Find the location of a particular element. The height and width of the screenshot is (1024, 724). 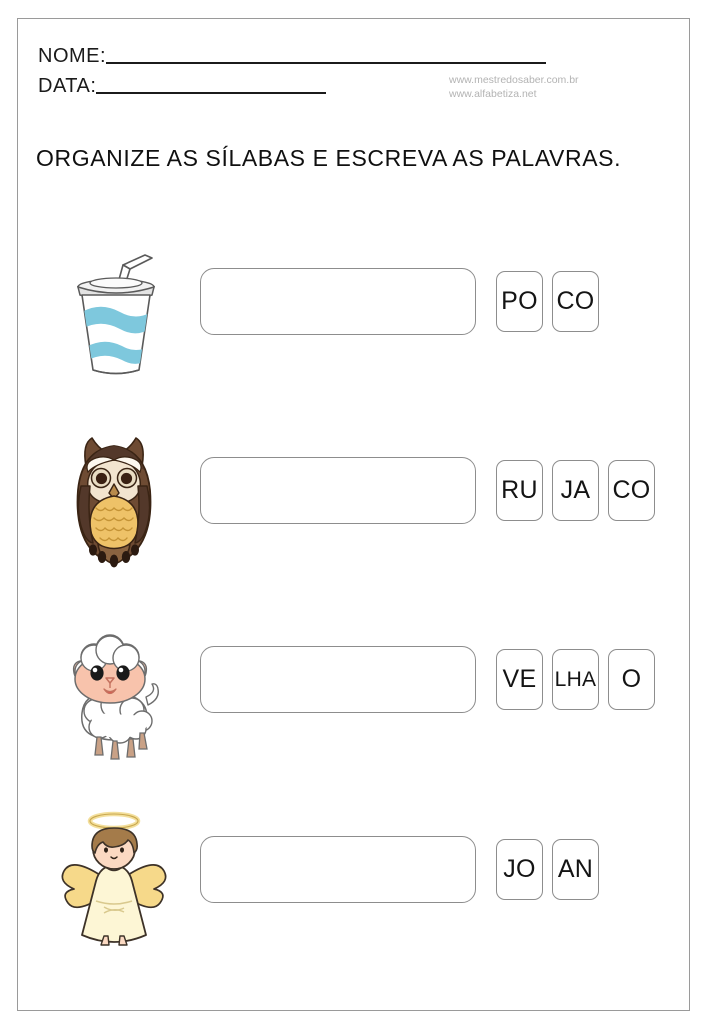

syllable-tile: LHA is located at coordinates (575, 679).